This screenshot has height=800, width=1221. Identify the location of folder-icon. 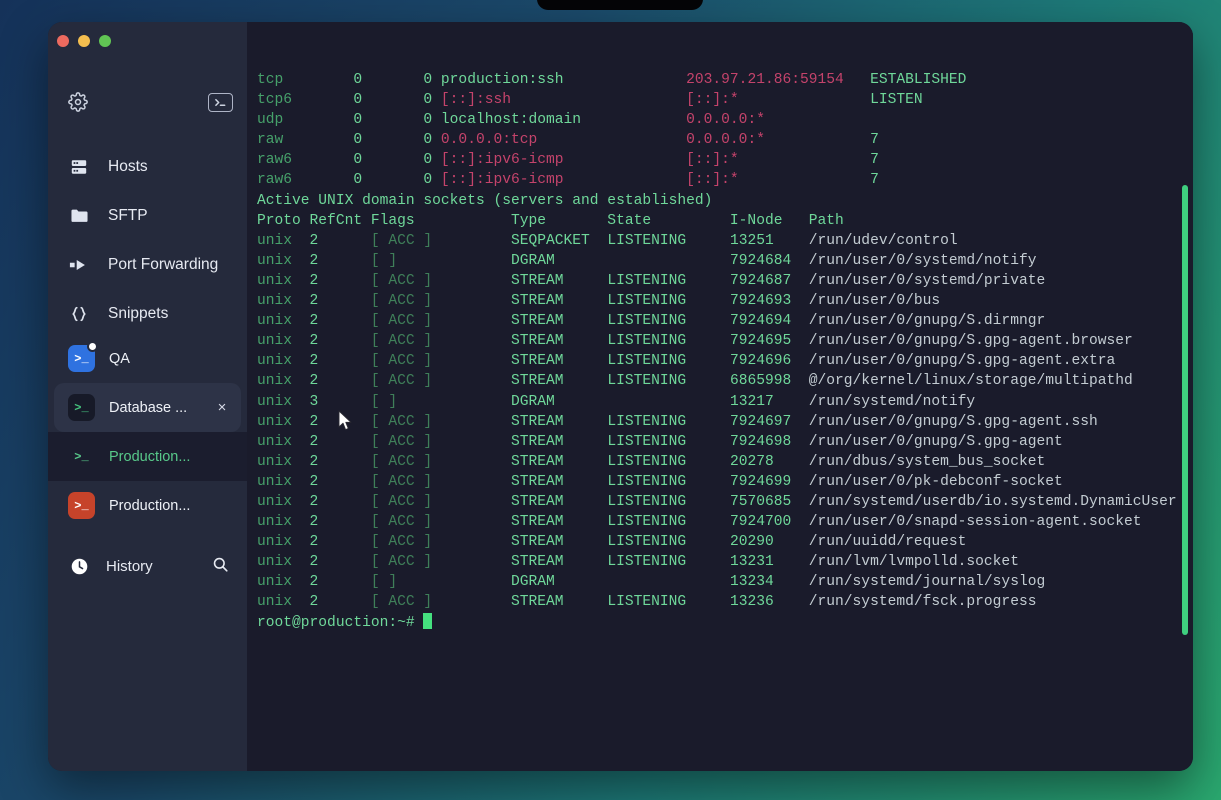
(79, 215).